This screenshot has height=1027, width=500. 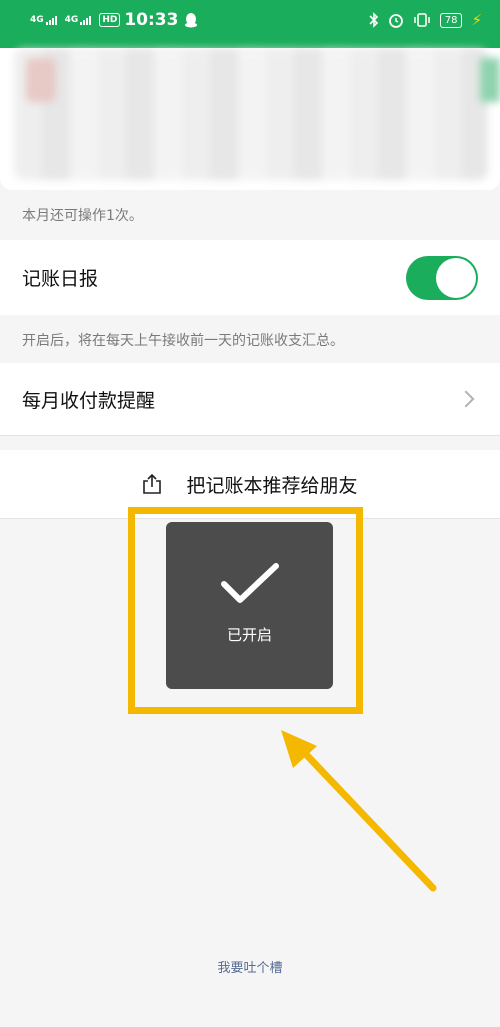 I want to click on annotation-arrow, so click(x=359, y=811).